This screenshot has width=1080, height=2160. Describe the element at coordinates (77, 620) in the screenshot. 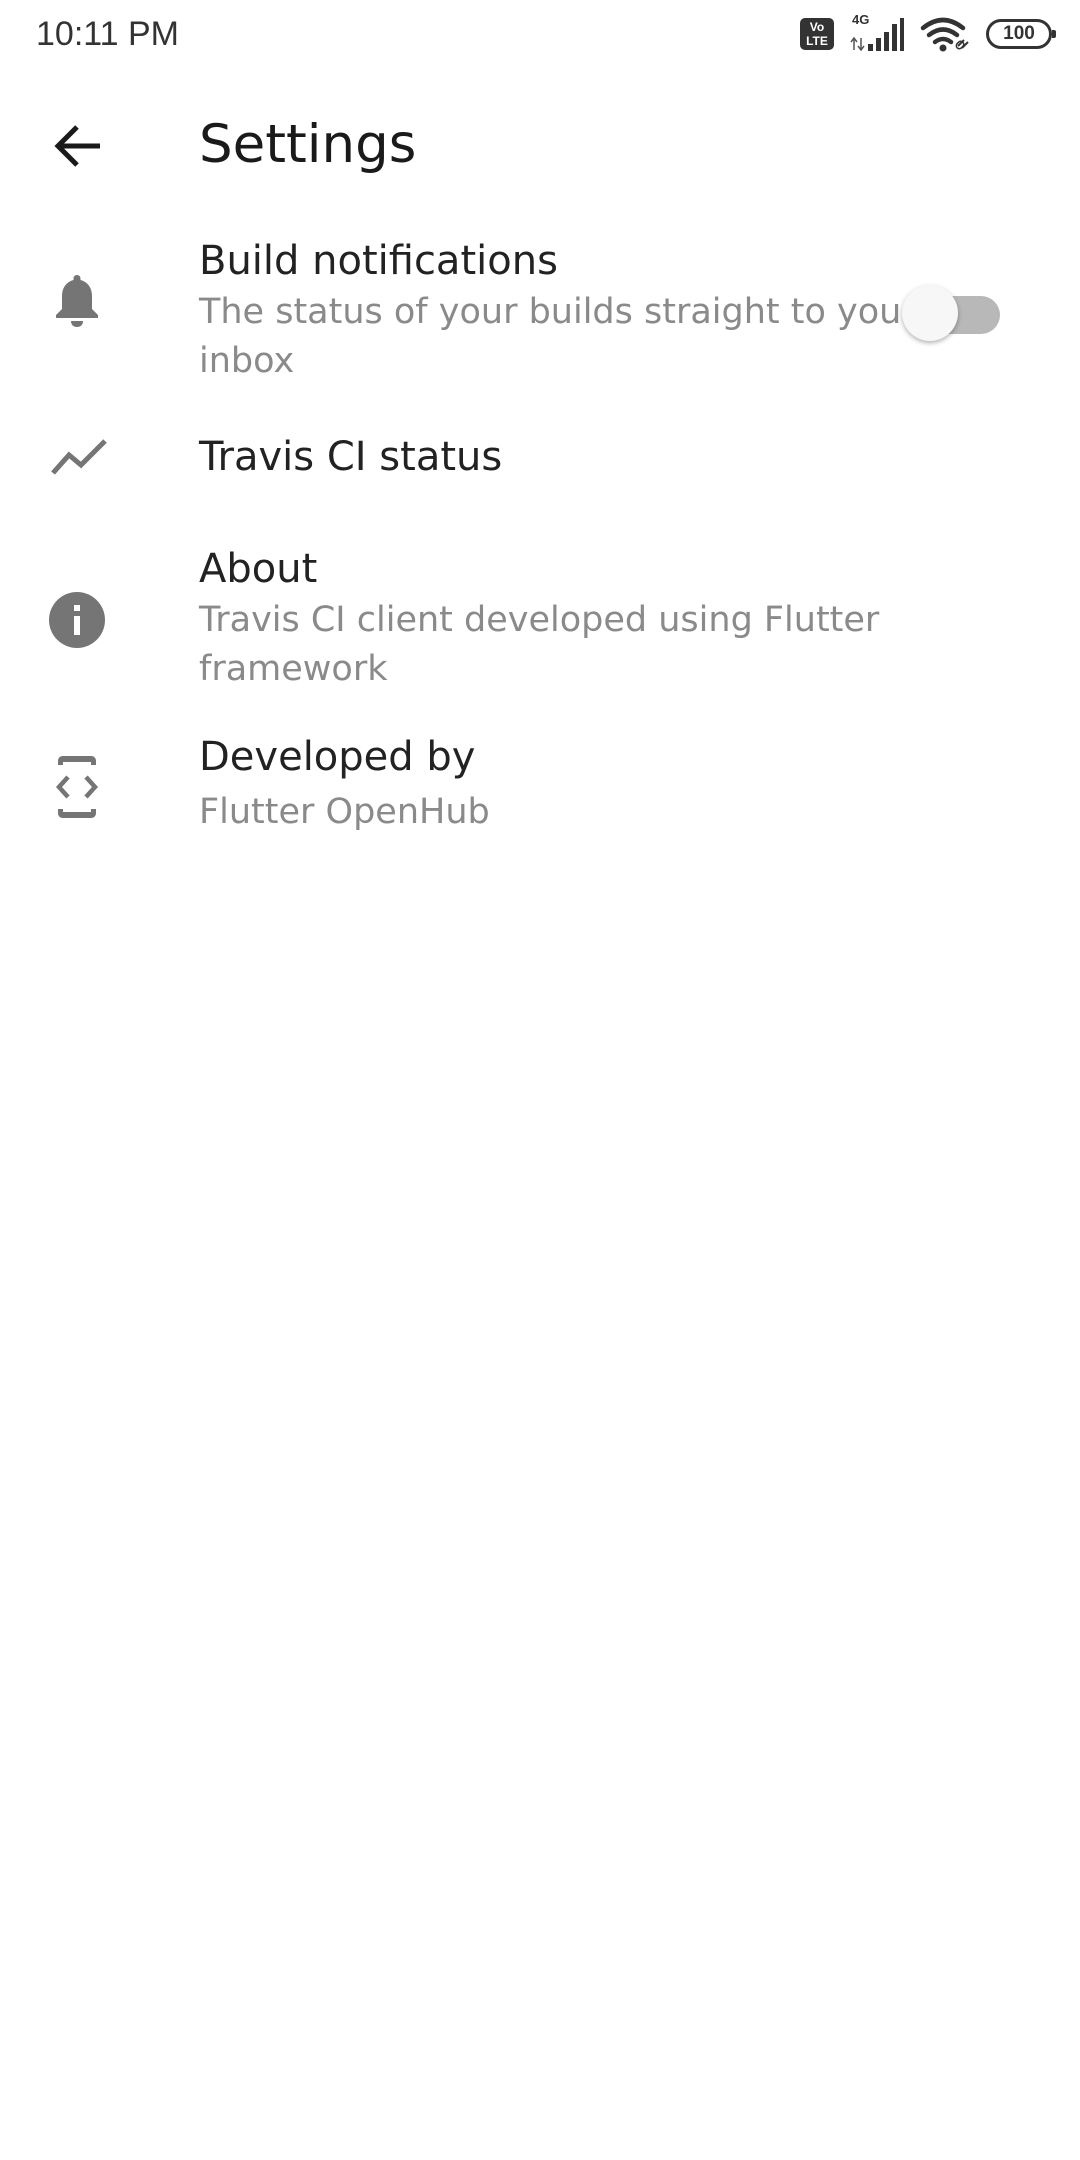

I see `info-icon` at that location.